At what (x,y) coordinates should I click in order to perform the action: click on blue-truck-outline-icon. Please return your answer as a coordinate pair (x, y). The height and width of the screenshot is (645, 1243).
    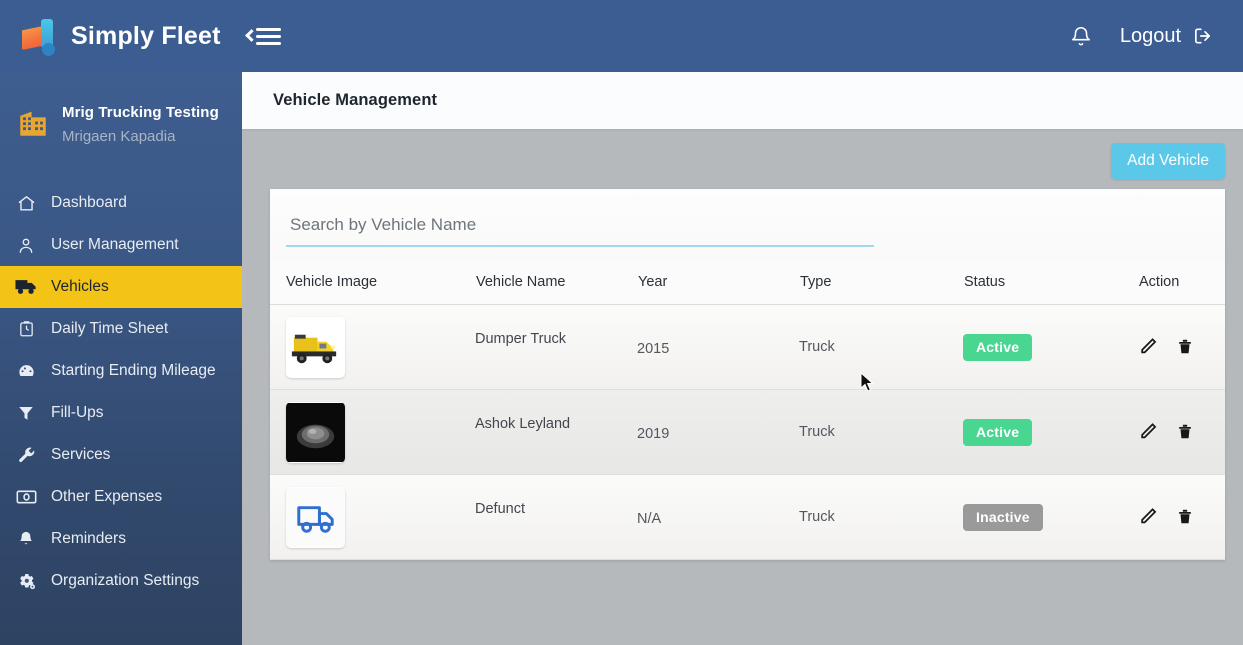
    Looking at the image, I should click on (315, 517).